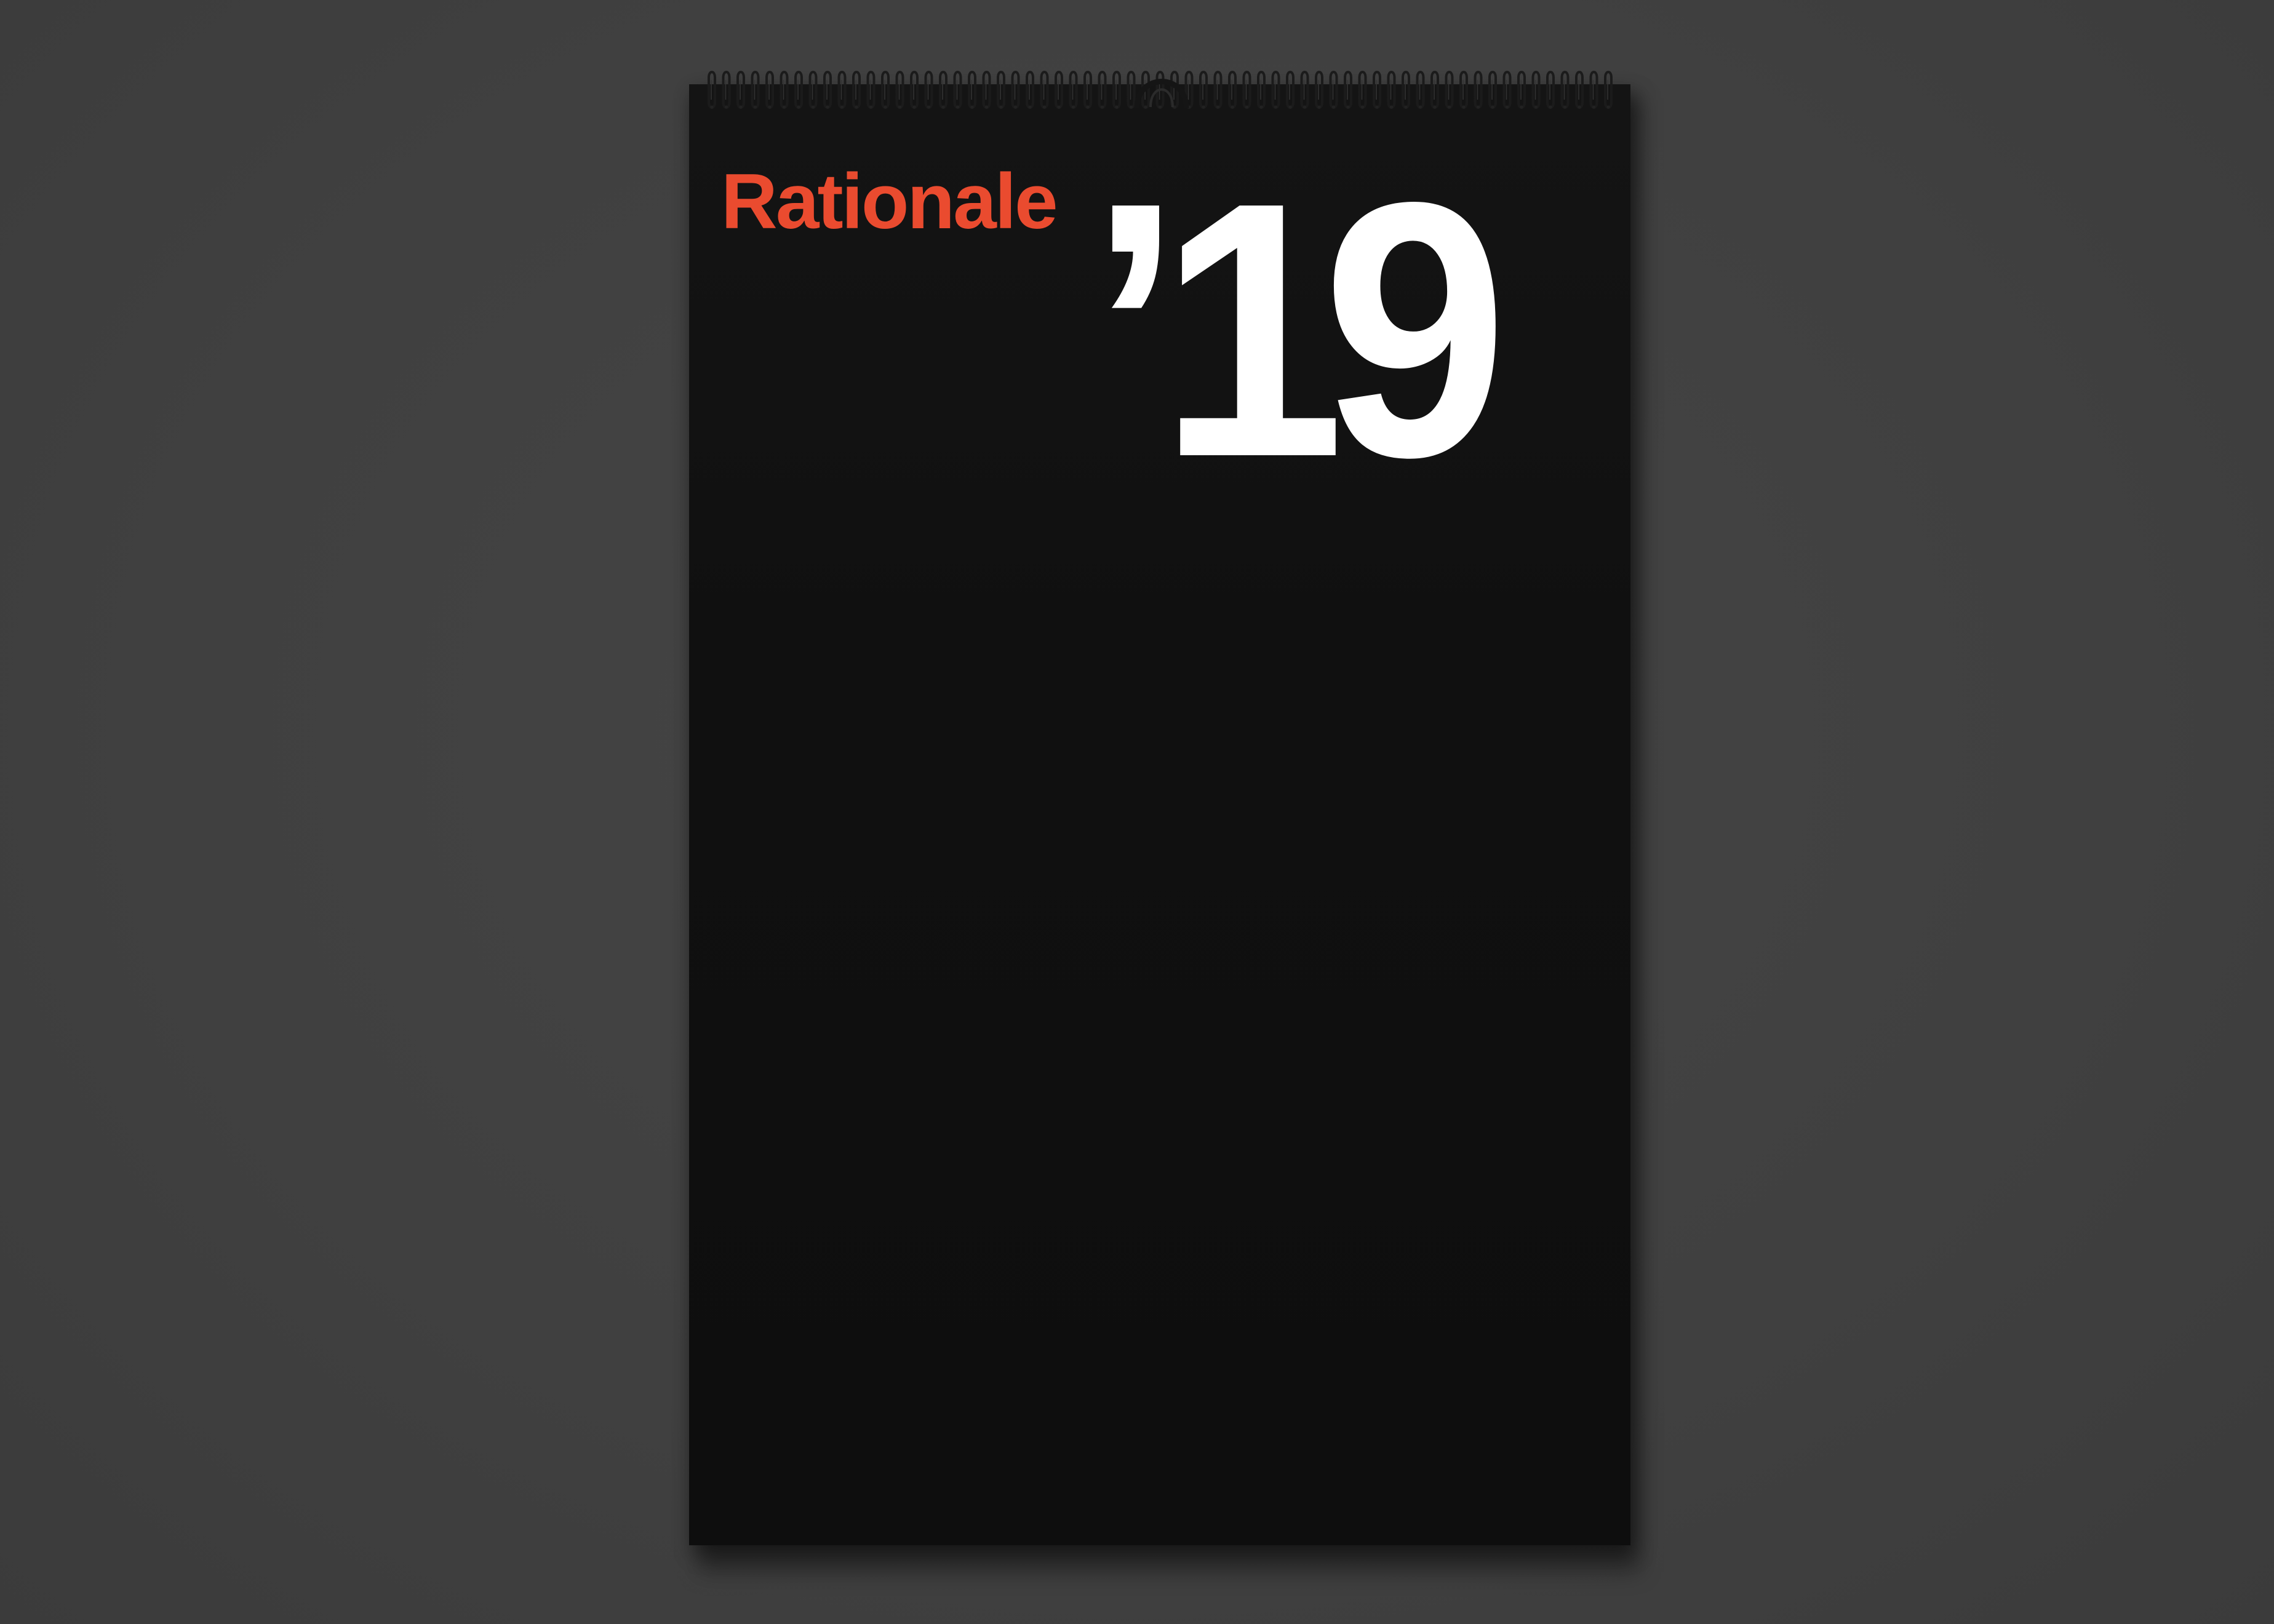 The height and width of the screenshot is (1624, 2274). What do you see at coordinates (1298, 330) in the screenshot?
I see `year-label: ’19` at bounding box center [1298, 330].